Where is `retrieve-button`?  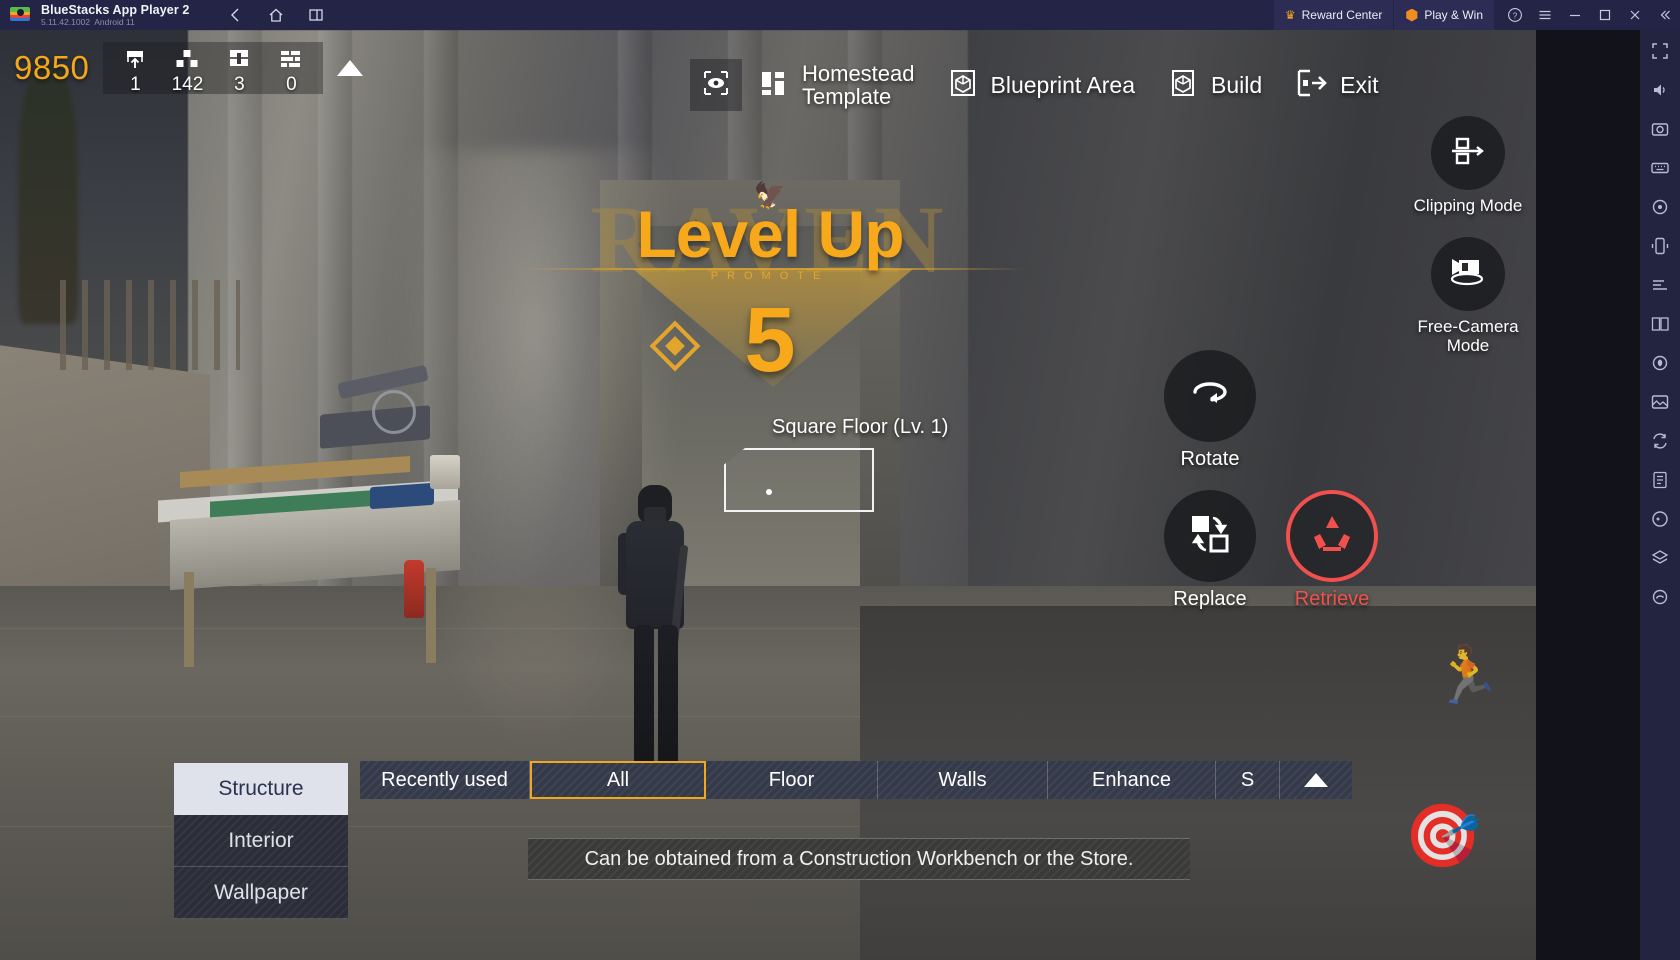
retrieve-button is located at coordinates (1332, 536).